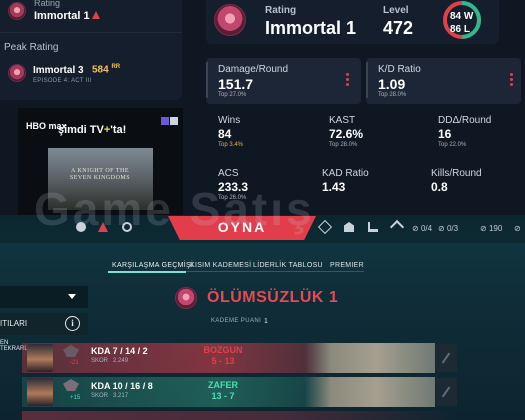 This screenshot has height=420, width=525. What do you see at coordinates (58, 70) in the screenshot?
I see `peak-rating-value: Immortal 3` at bounding box center [58, 70].